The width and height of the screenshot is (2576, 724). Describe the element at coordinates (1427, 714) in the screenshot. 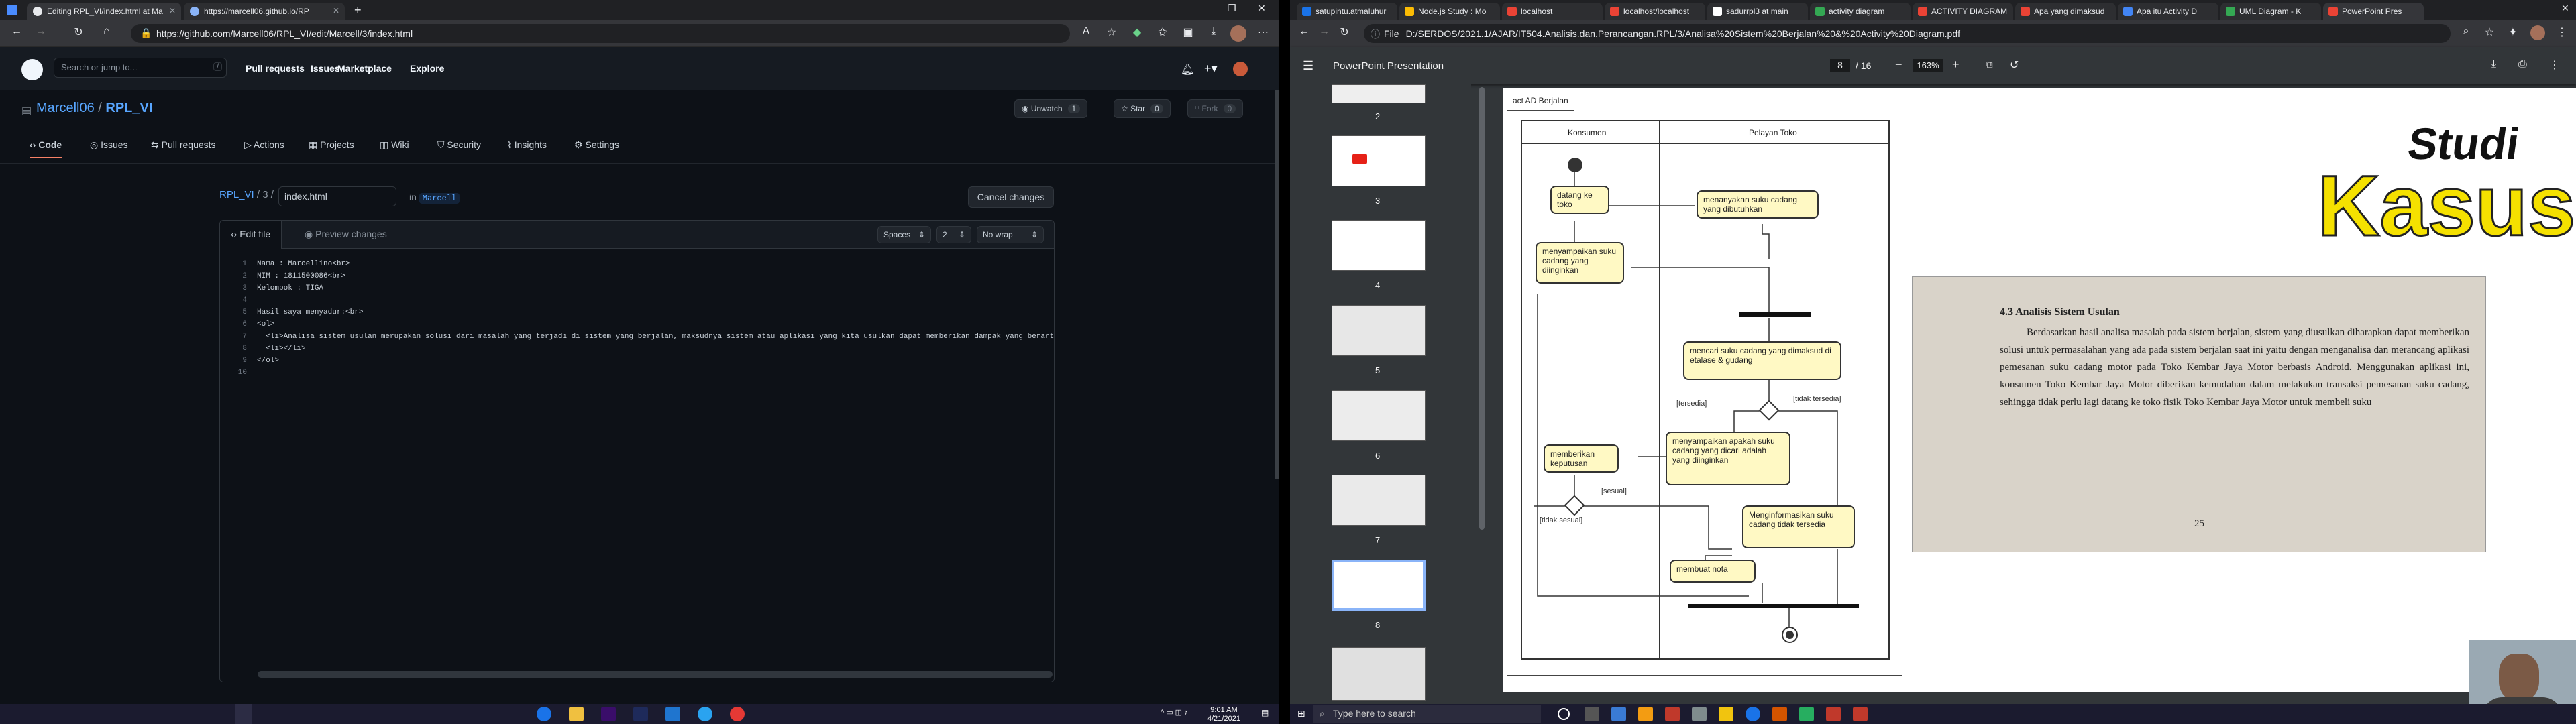

I see `taskbar-search-input: ⌕ Type here to search` at that location.